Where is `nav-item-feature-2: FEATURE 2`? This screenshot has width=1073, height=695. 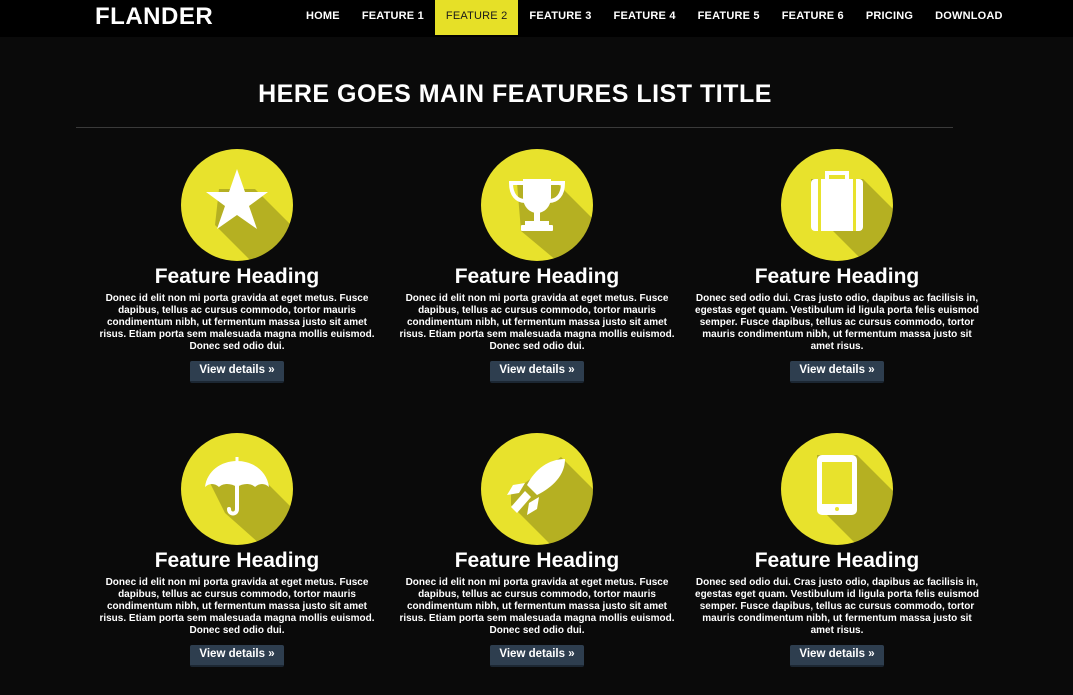
nav-item-feature-2: FEATURE 2 is located at coordinates (476, 17).